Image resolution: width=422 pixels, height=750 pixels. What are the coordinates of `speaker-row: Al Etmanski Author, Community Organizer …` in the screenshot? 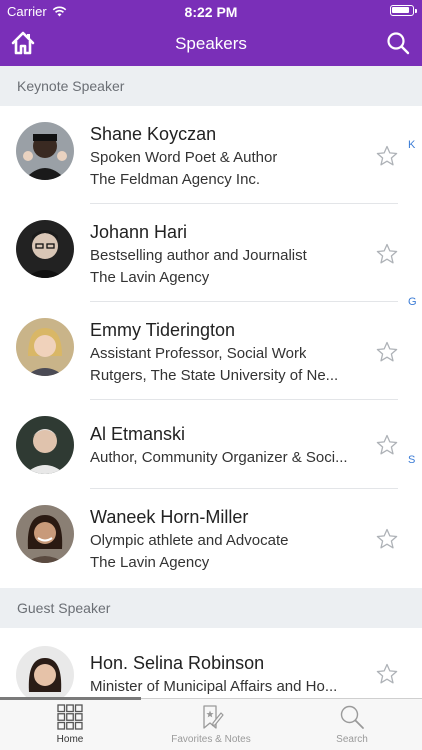 It's located at (211, 444).